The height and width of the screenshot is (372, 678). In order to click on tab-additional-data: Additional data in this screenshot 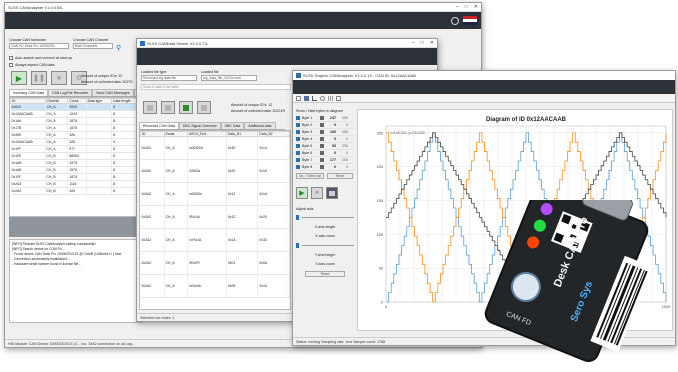, I will do `click(260, 125)`.